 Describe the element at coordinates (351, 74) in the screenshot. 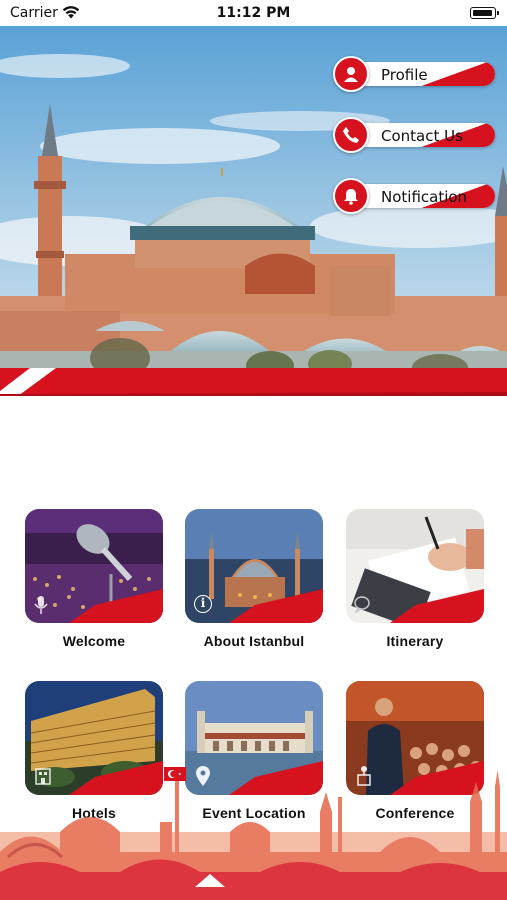

I see `person-icon` at that location.